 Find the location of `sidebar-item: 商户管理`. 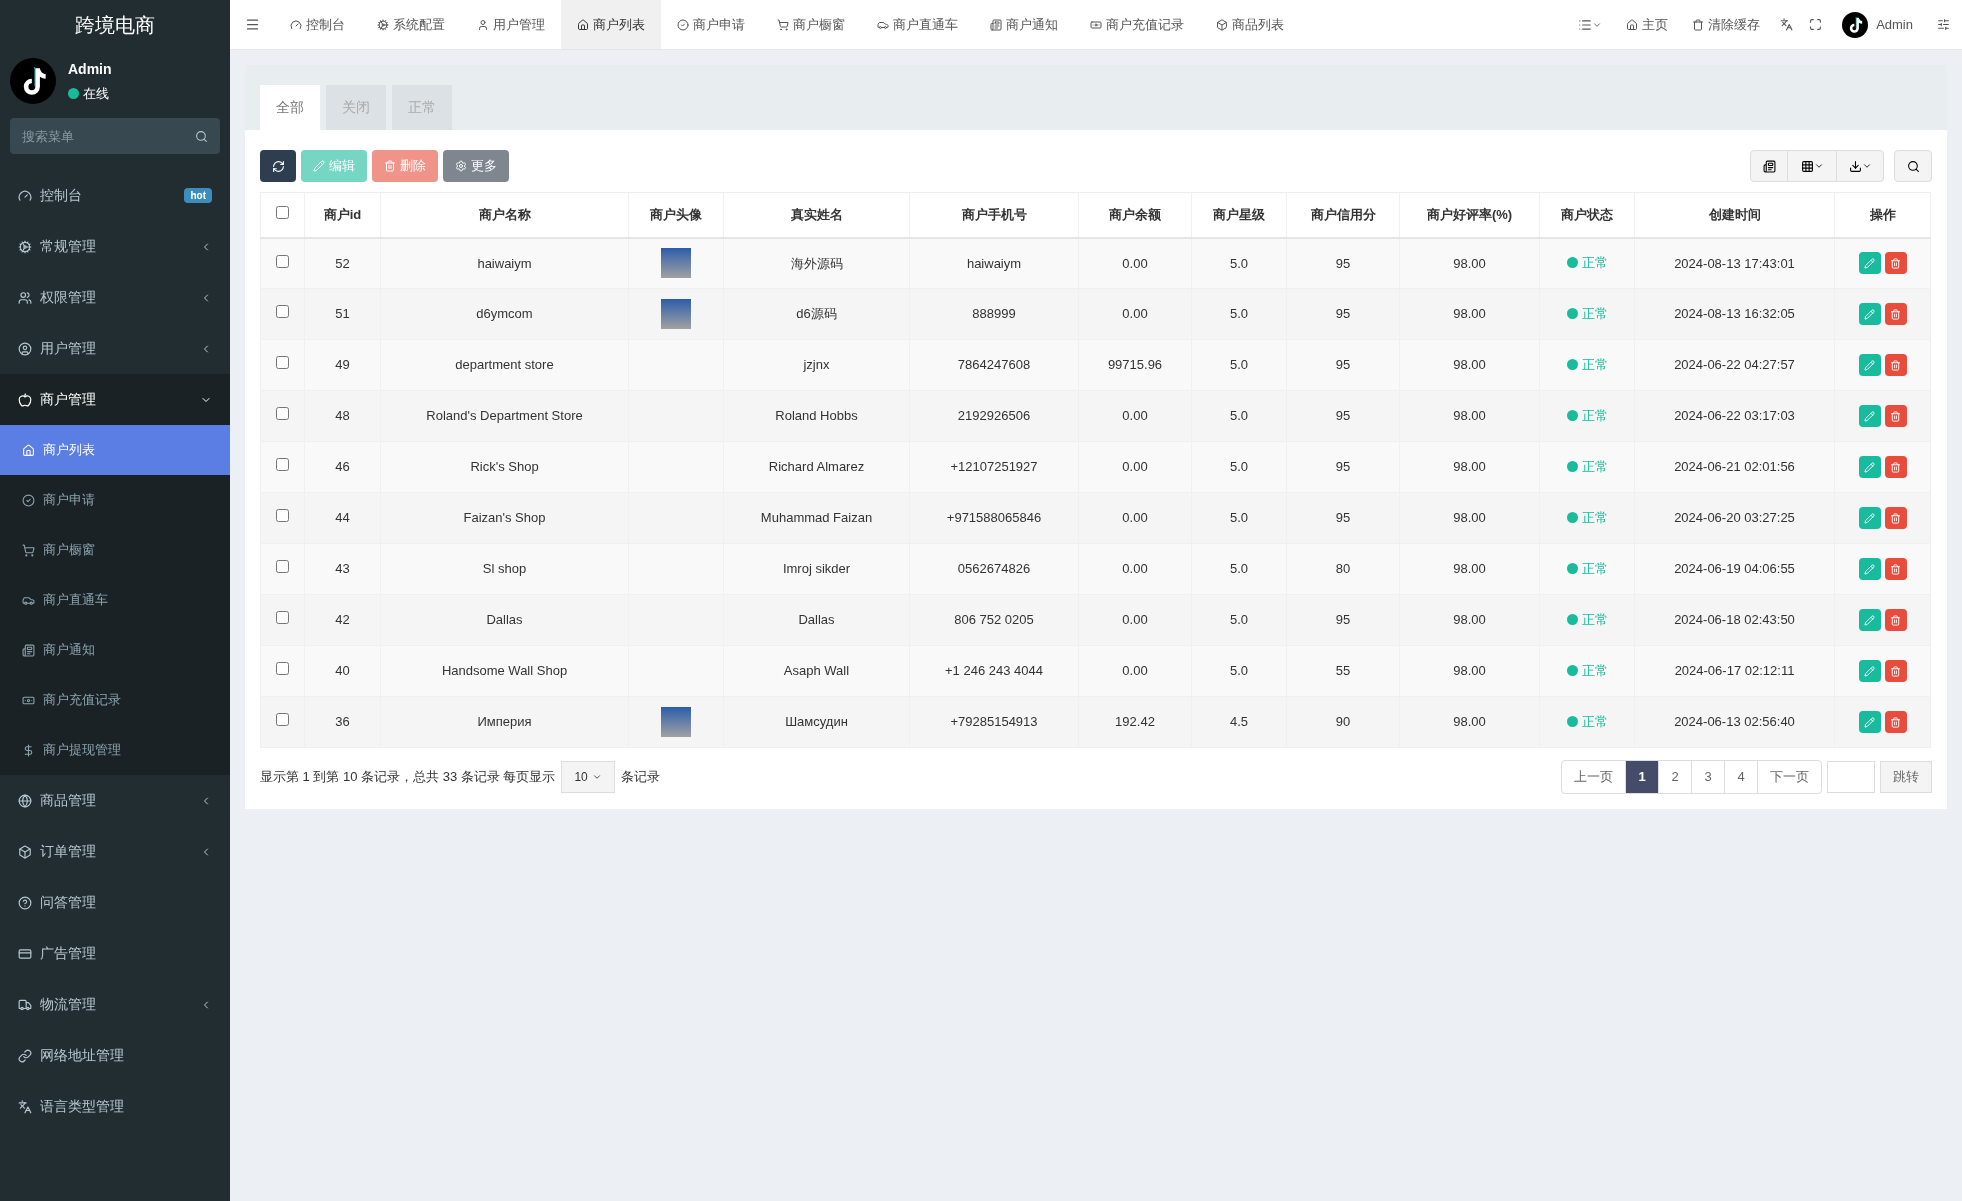

sidebar-item: 商户管理 is located at coordinates (115, 399).